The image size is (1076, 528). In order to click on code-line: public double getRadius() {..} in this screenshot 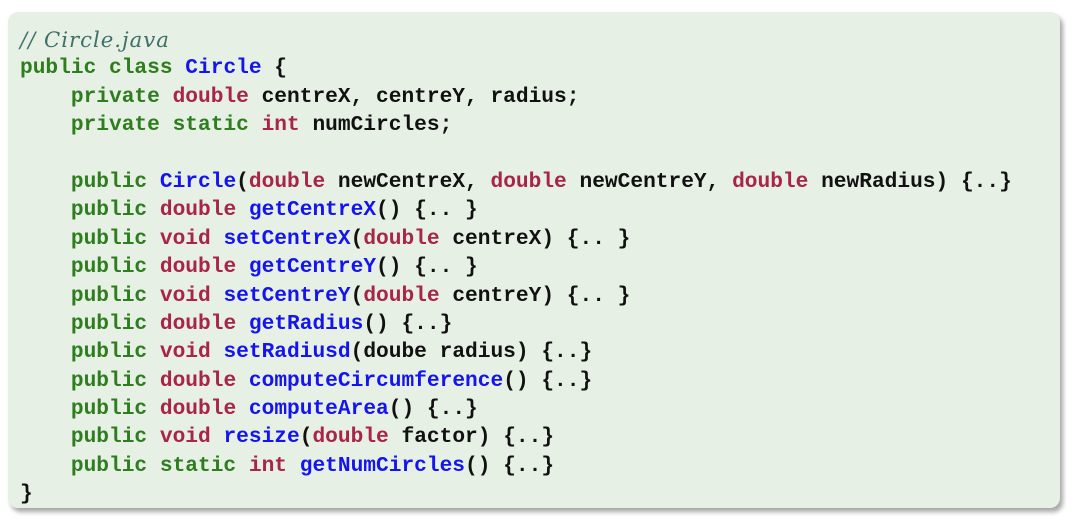, I will do `click(516, 324)`.